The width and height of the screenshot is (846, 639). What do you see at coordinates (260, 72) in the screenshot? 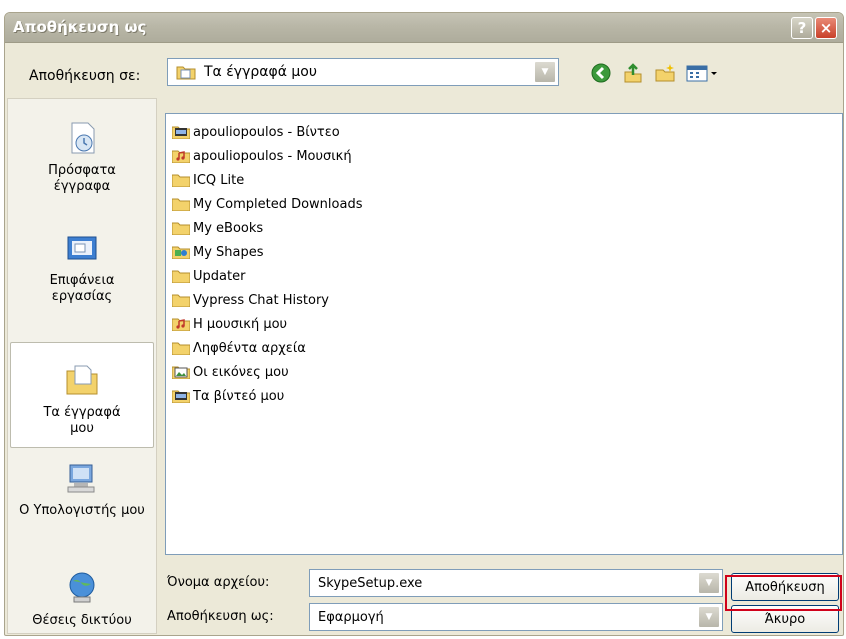
I see `save-in-value: Τα έγγραφά μου` at bounding box center [260, 72].